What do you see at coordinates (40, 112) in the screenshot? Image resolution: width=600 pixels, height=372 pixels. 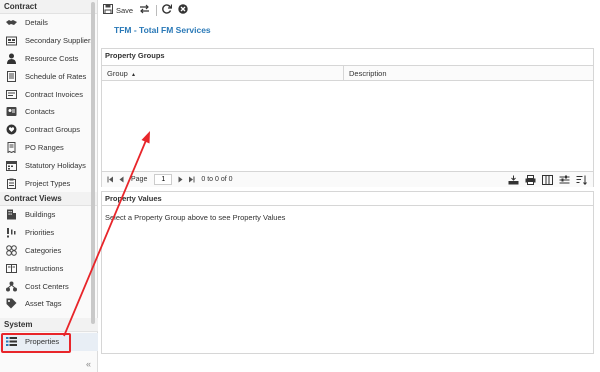 I see `sidebar-item-label: Contacts` at bounding box center [40, 112].